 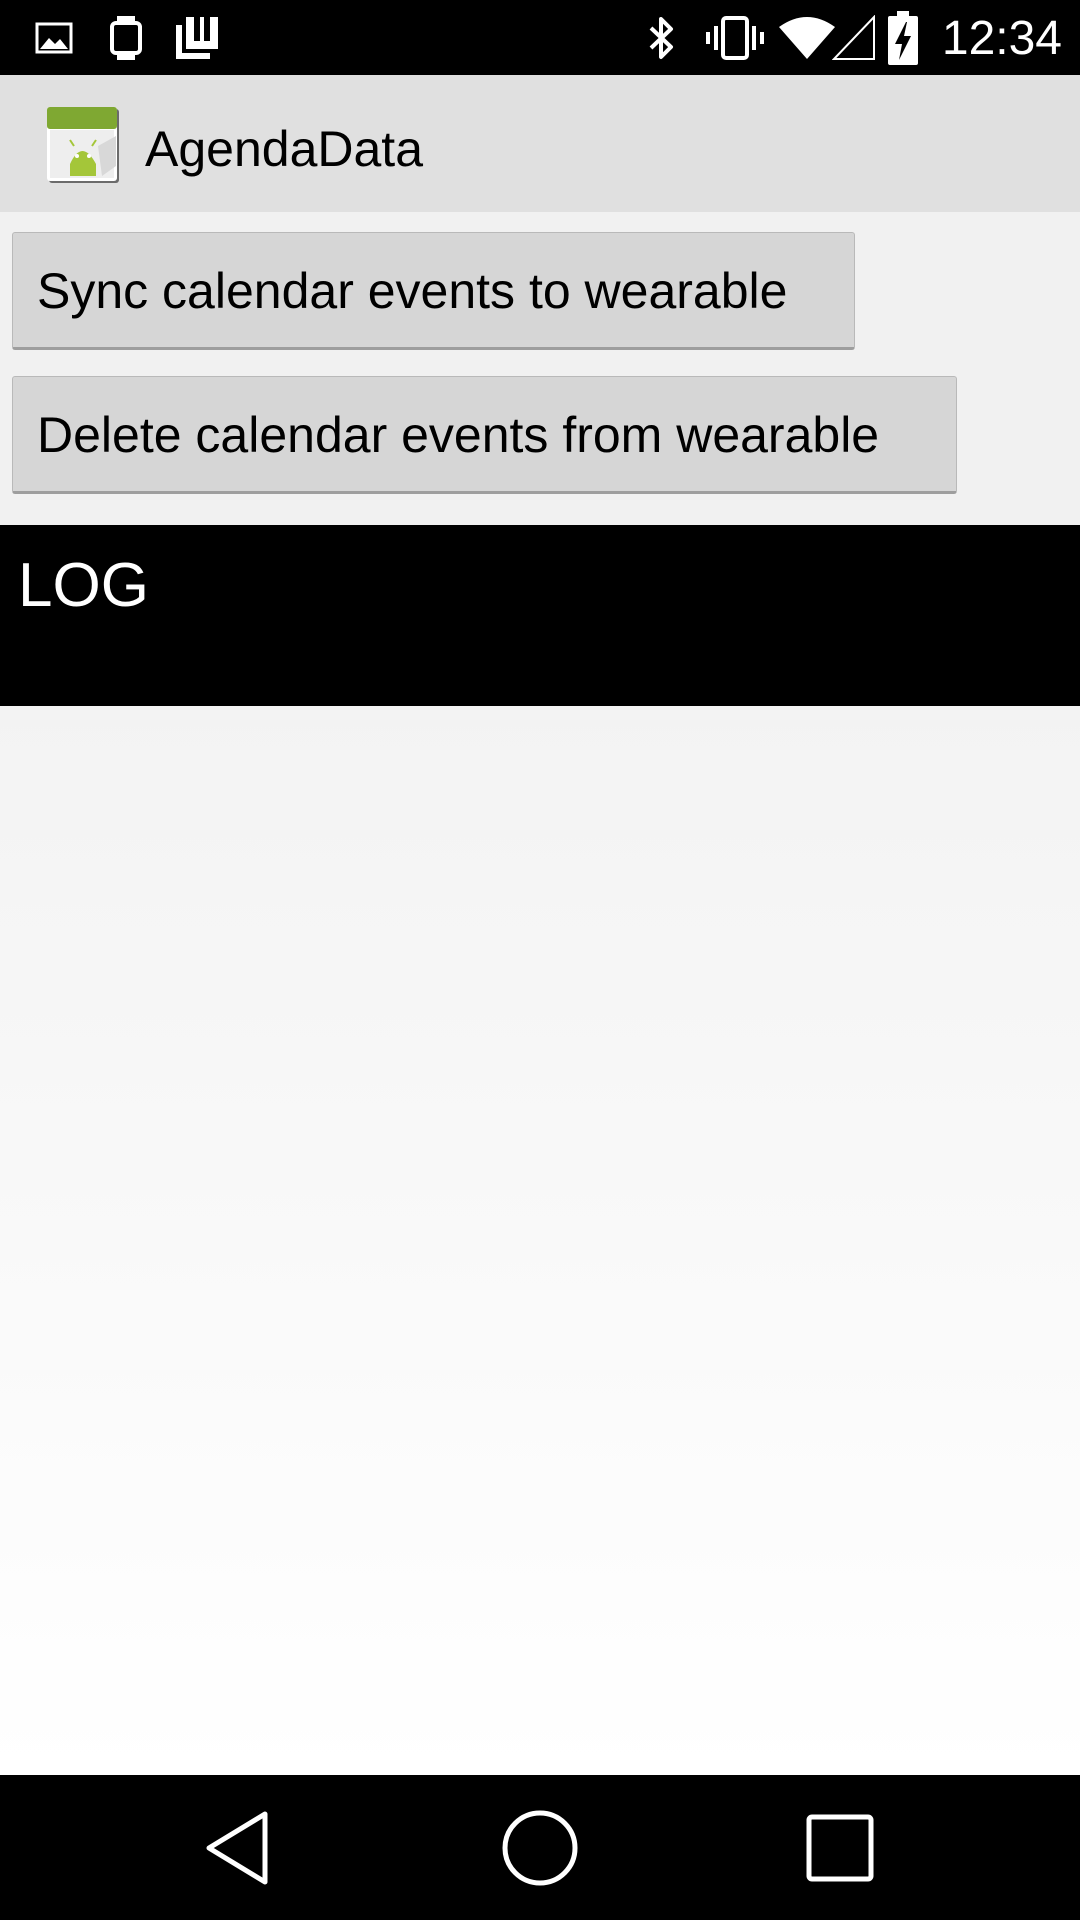 I want to click on home-icon, so click(x=540, y=1847).